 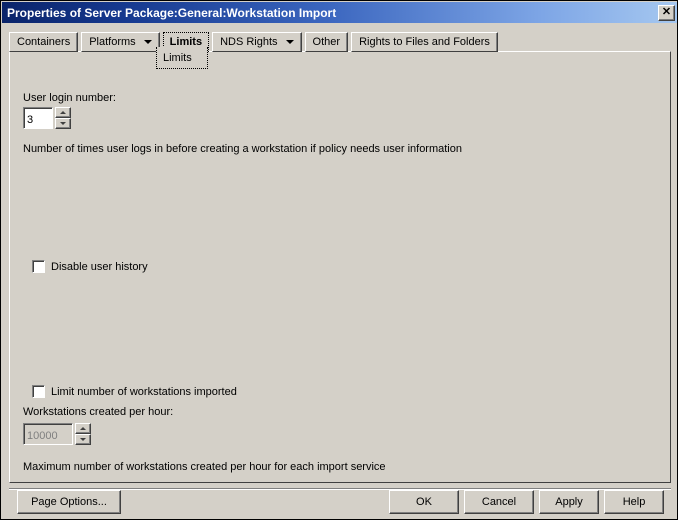 What do you see at coordinates (98, 412) in the screenshot?
I see `workstations-per-hour-label: Workstations created per hour:` at bounding box center [98, 412].